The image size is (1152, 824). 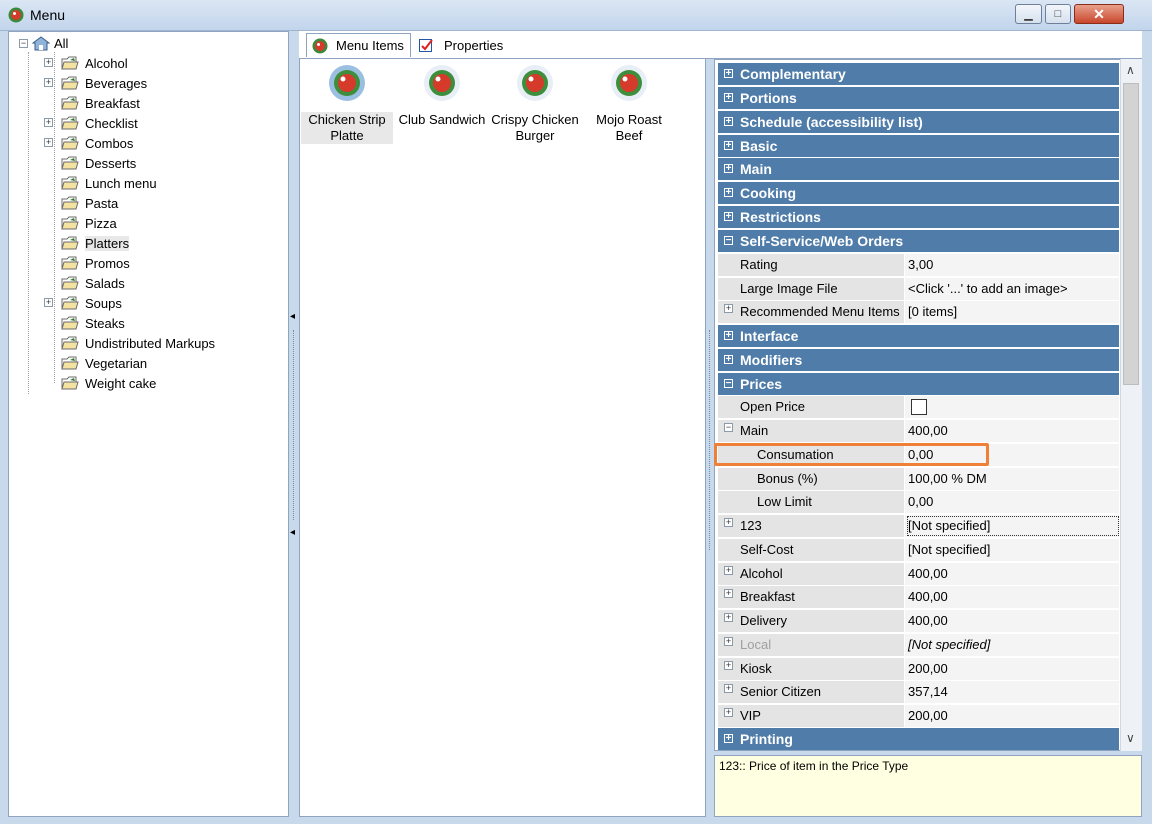 I want to click on property-row-recommended: + Recommended Menu Items [0 items], so click(x=918, y=312).